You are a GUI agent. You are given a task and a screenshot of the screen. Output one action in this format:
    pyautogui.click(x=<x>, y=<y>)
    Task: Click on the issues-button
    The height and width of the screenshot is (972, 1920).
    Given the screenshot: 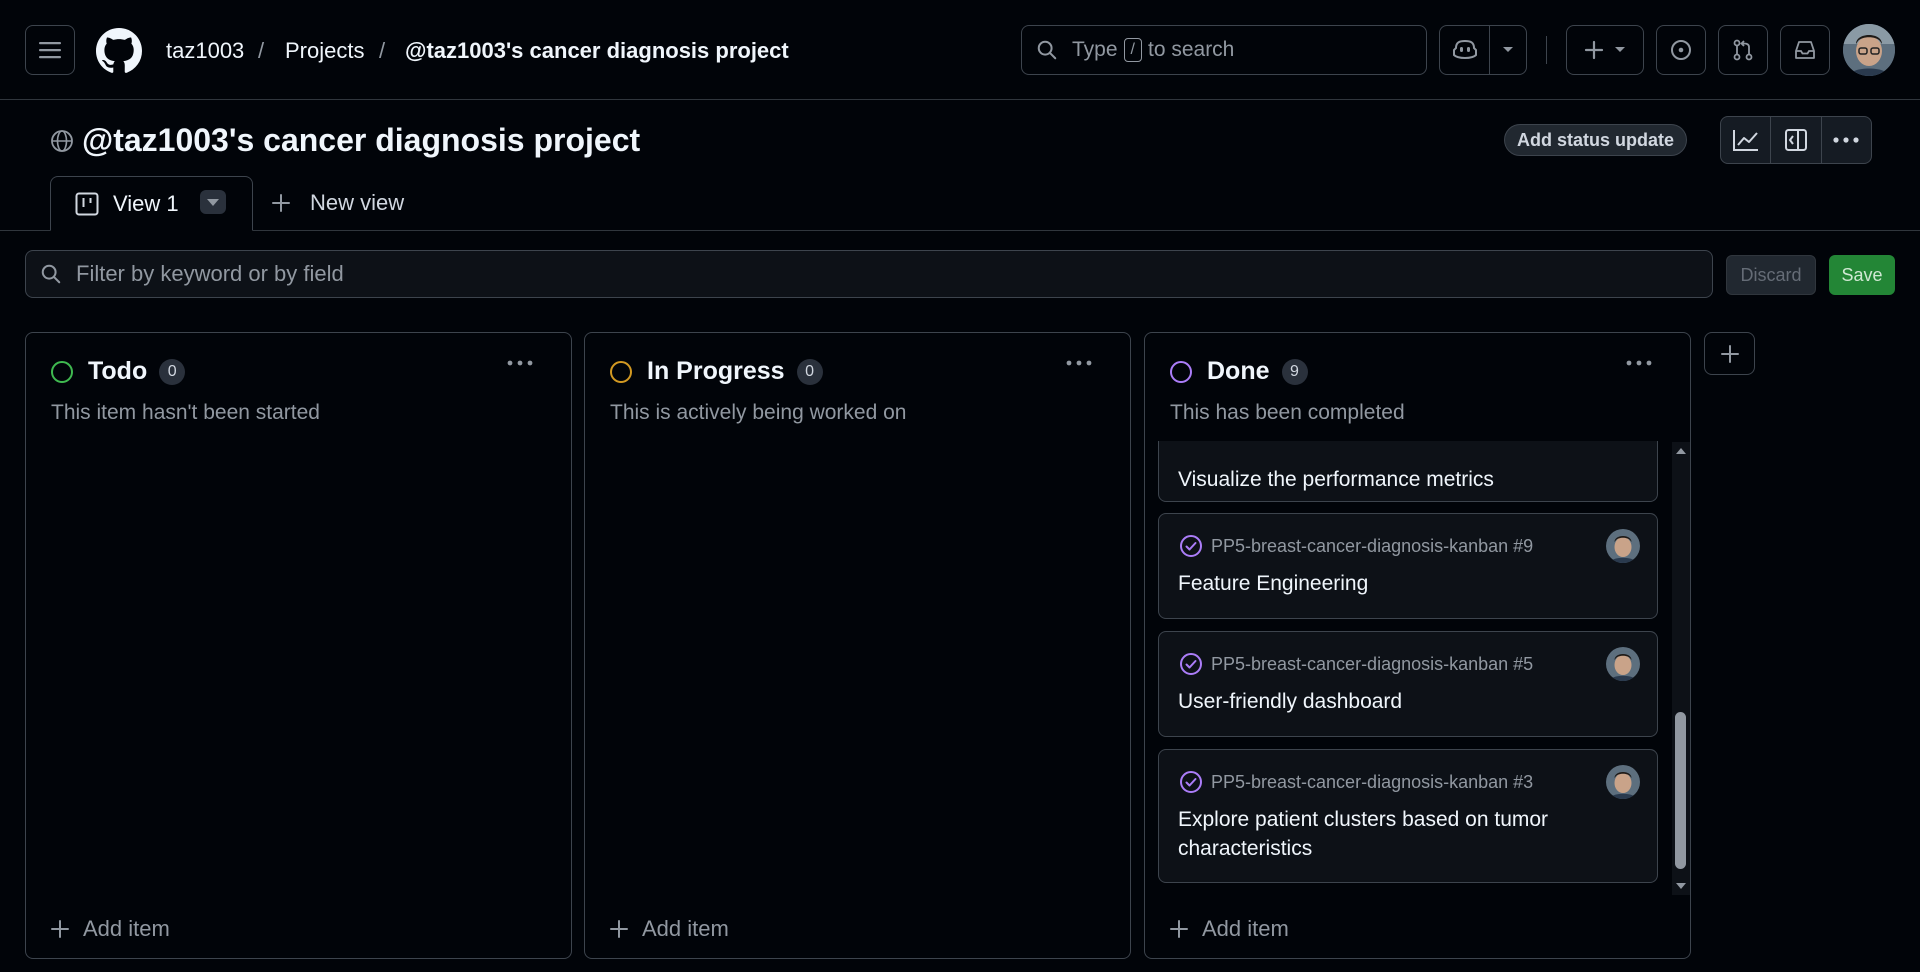 What is the action you would take?
    pyautogui.click(x=1681, y=50)
    